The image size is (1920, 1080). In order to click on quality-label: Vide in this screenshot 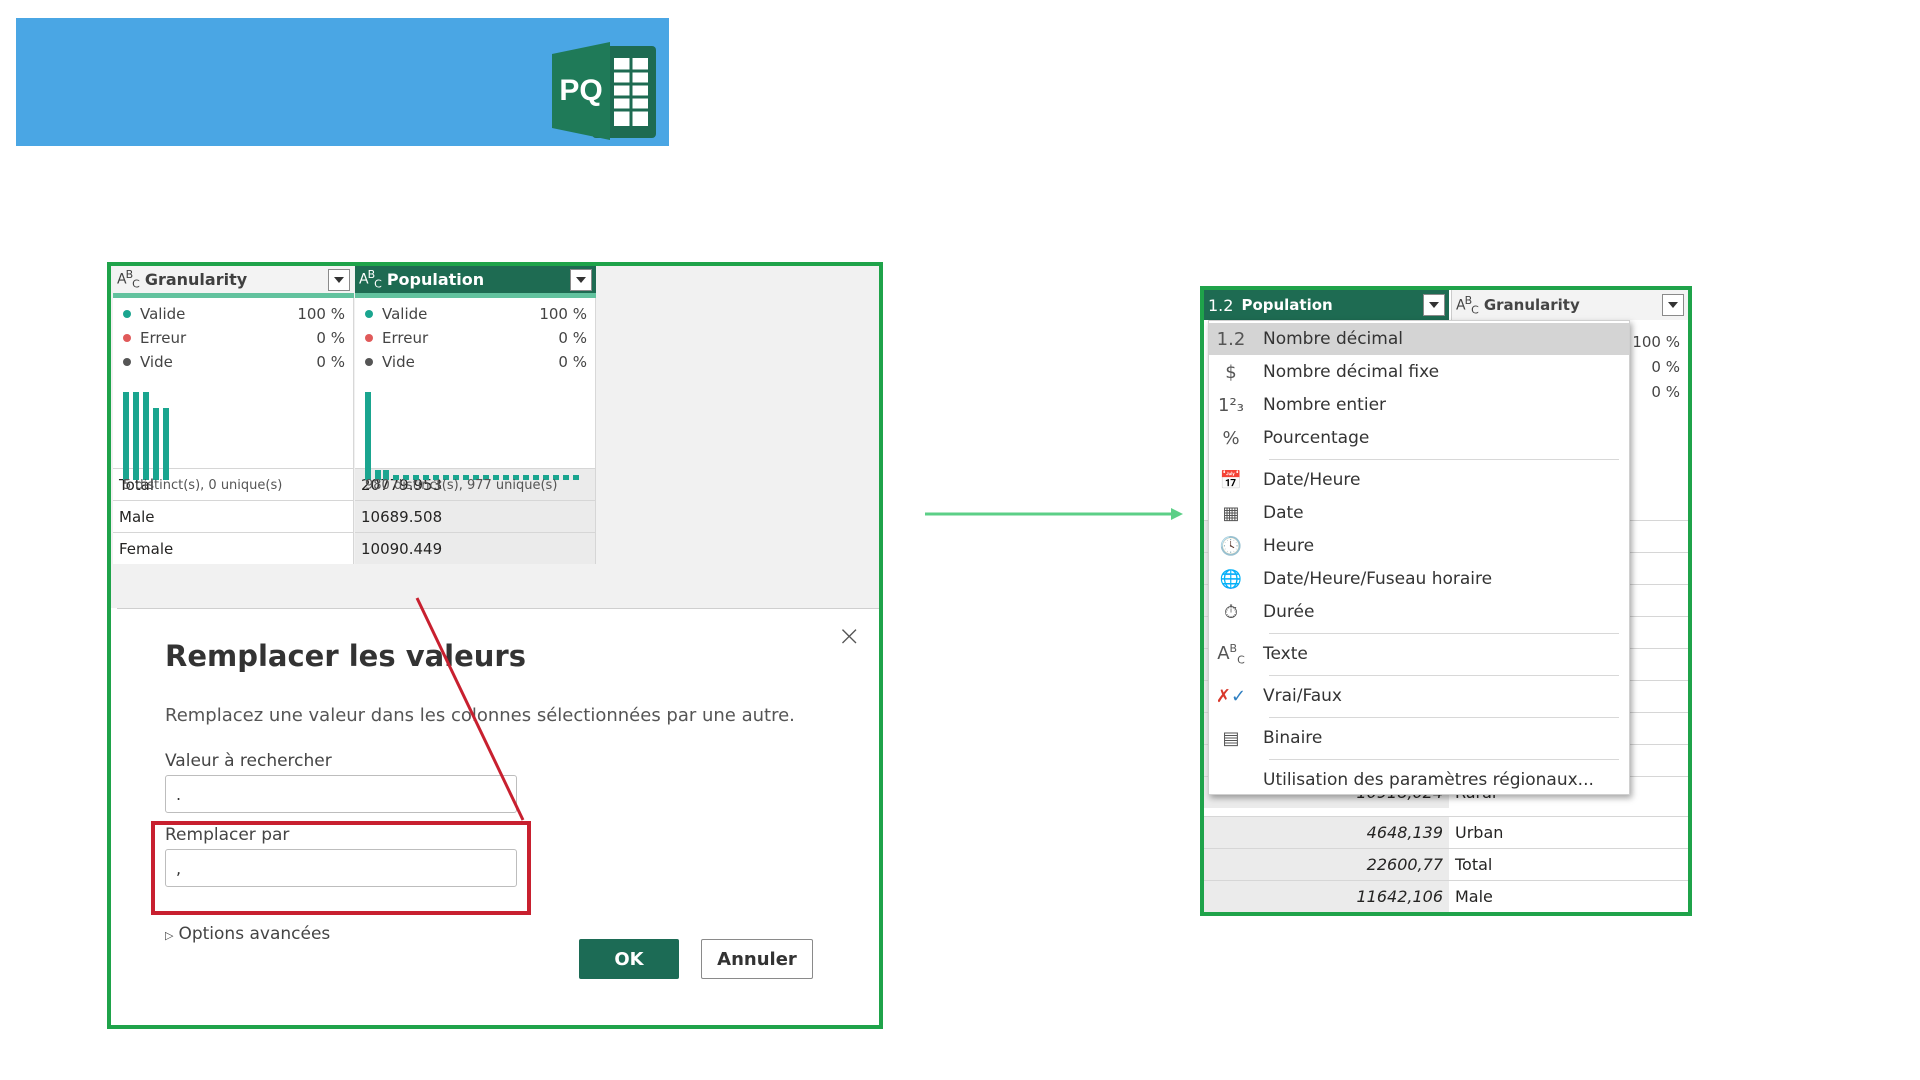, I will do `click(156, 362)`.